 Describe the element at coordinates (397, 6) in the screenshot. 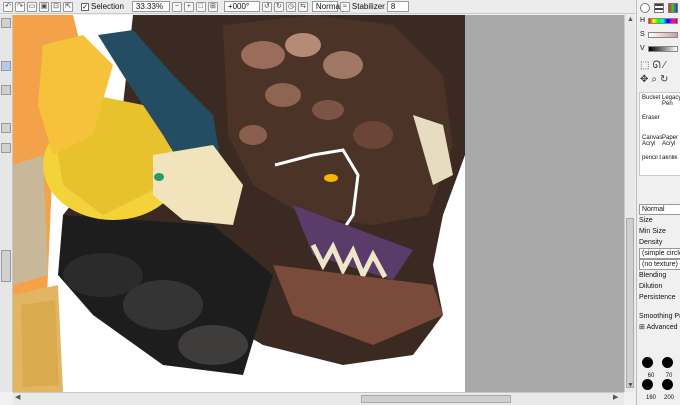

I see `stabilizer-field: 8` at that location.